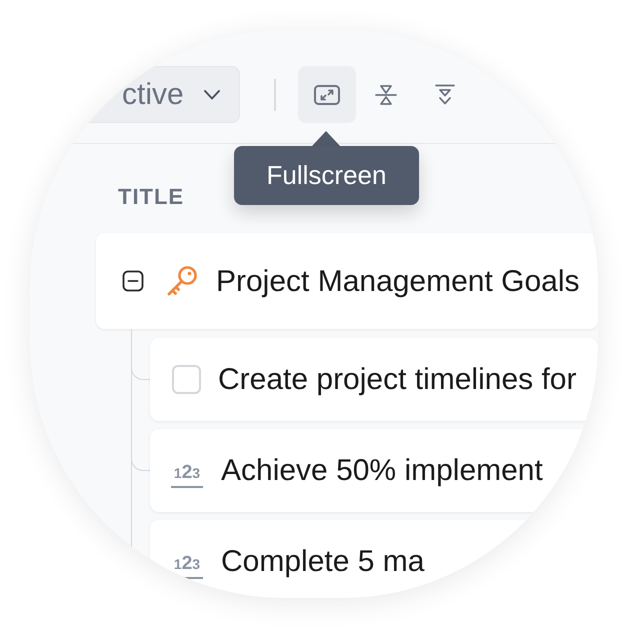  Describe the element at coordinates (322, 562) in the screenshot. I see `row-title: Complete 5 ma` at that location.